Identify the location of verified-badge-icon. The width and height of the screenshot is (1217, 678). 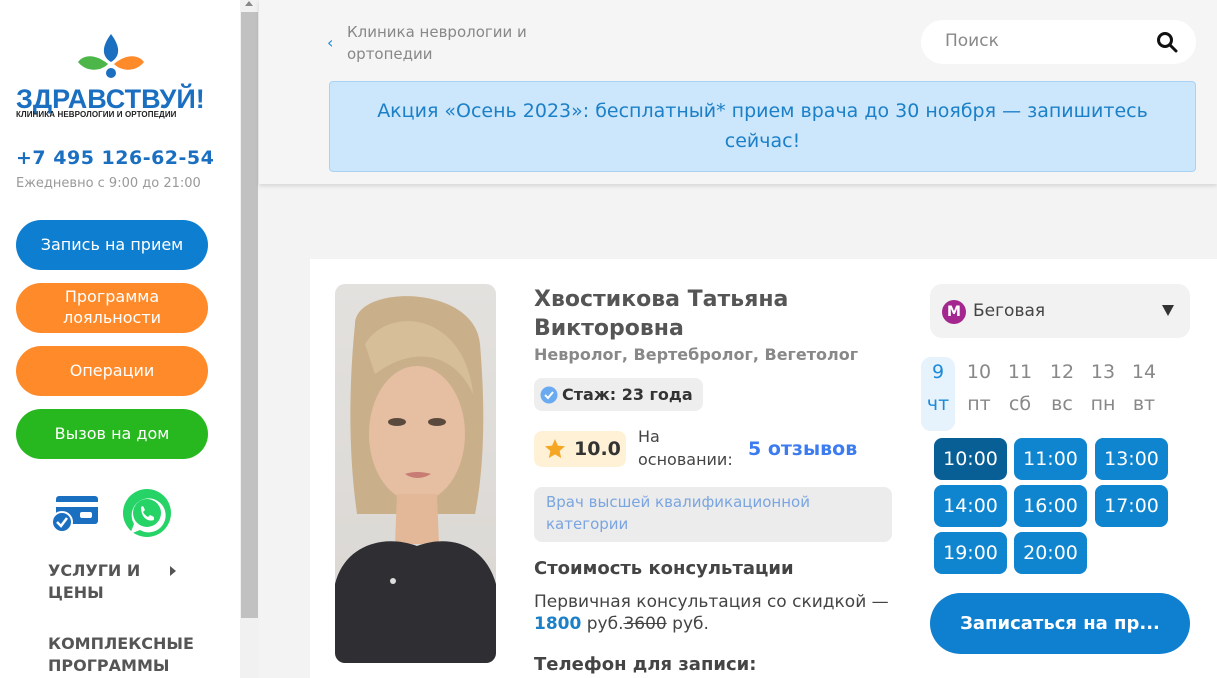
(549, 394).